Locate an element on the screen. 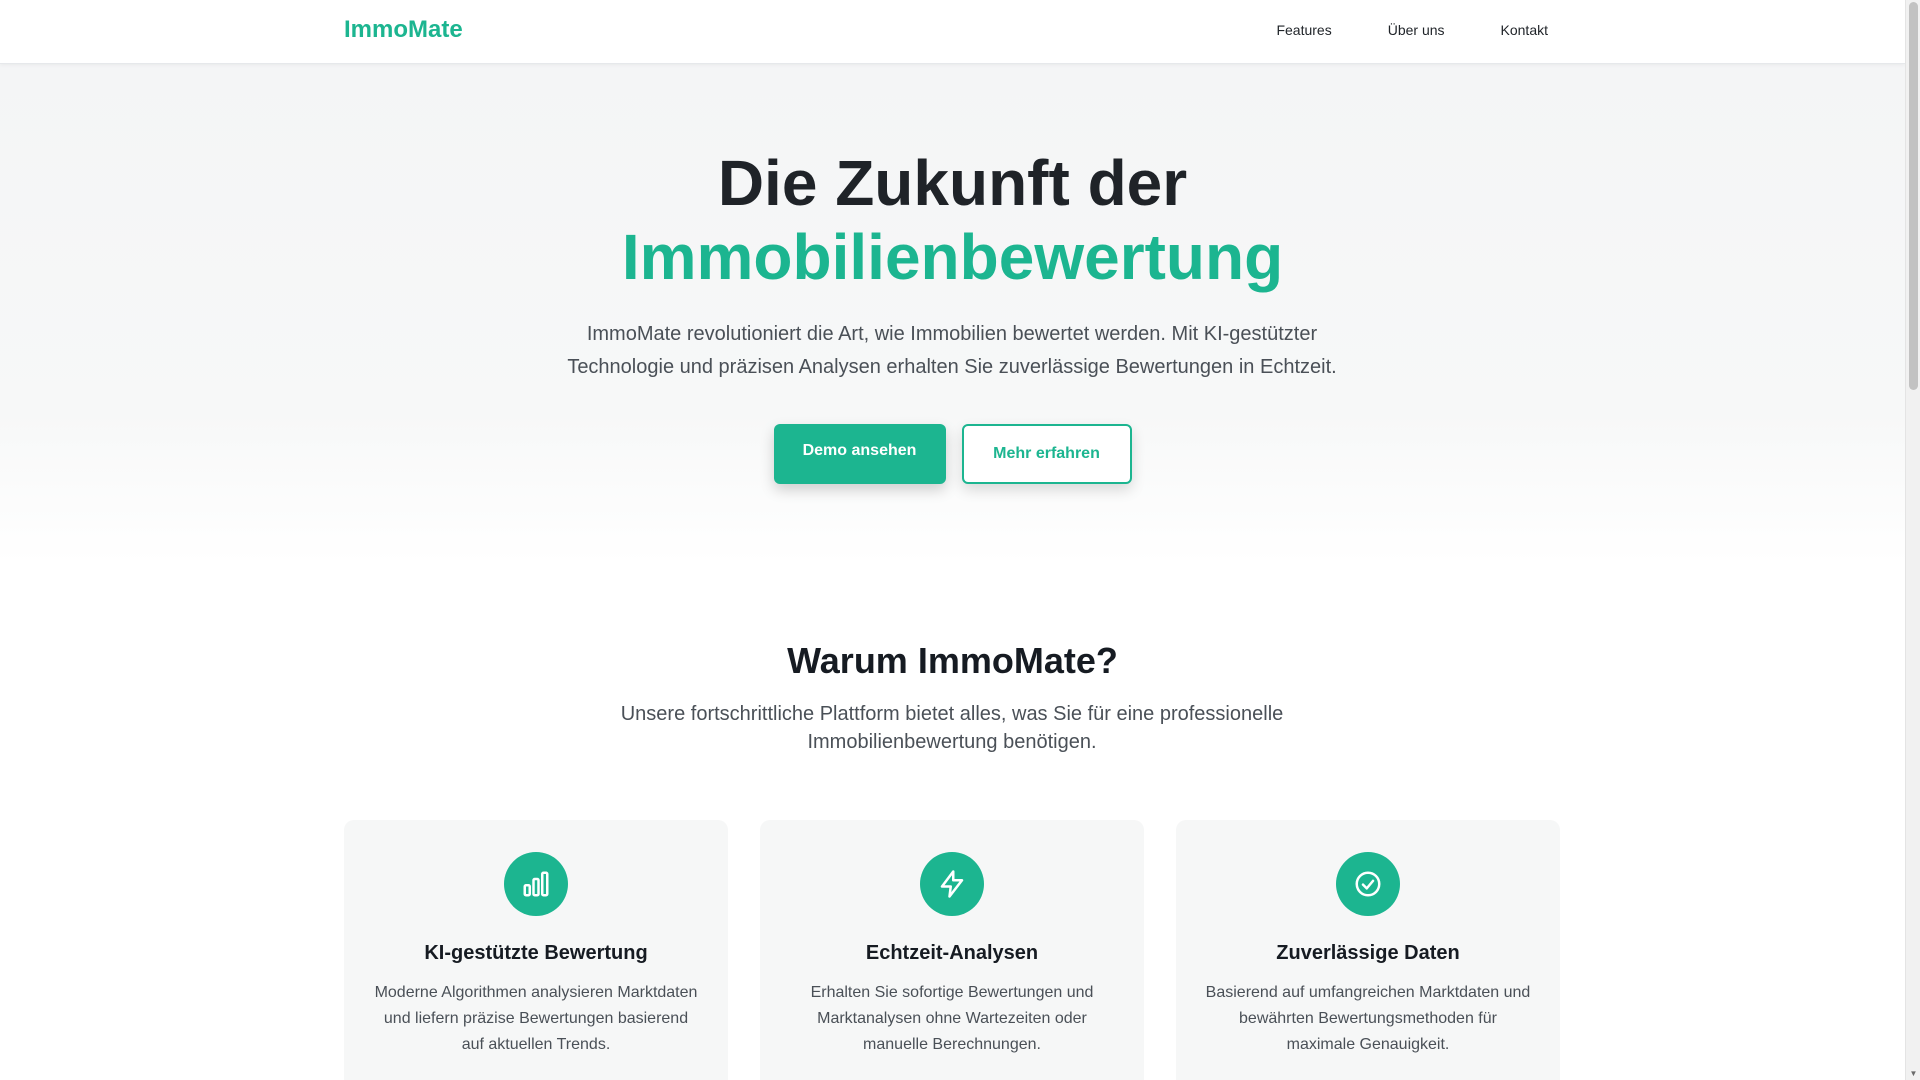  hero-buttons: Demo ansehen Mehr erfahren is located at coordinates (952, 454).